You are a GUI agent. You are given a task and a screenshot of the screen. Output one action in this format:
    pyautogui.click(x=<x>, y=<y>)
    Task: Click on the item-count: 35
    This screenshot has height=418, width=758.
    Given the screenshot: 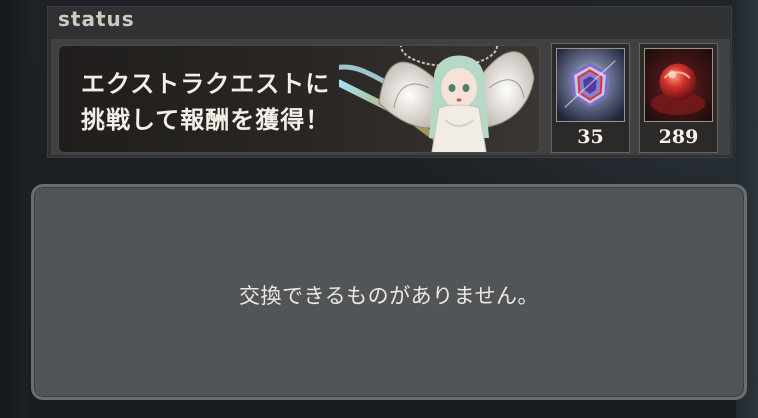 What is the action you would take?
    pyautogui.click(x=590, y=137)
    